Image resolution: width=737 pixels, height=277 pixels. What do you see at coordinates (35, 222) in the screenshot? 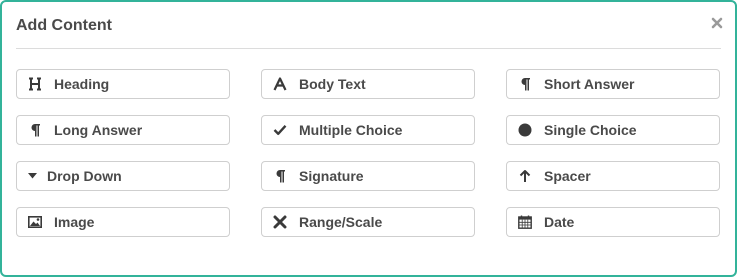
I see `image-icon` at bounding box center [35, 222].